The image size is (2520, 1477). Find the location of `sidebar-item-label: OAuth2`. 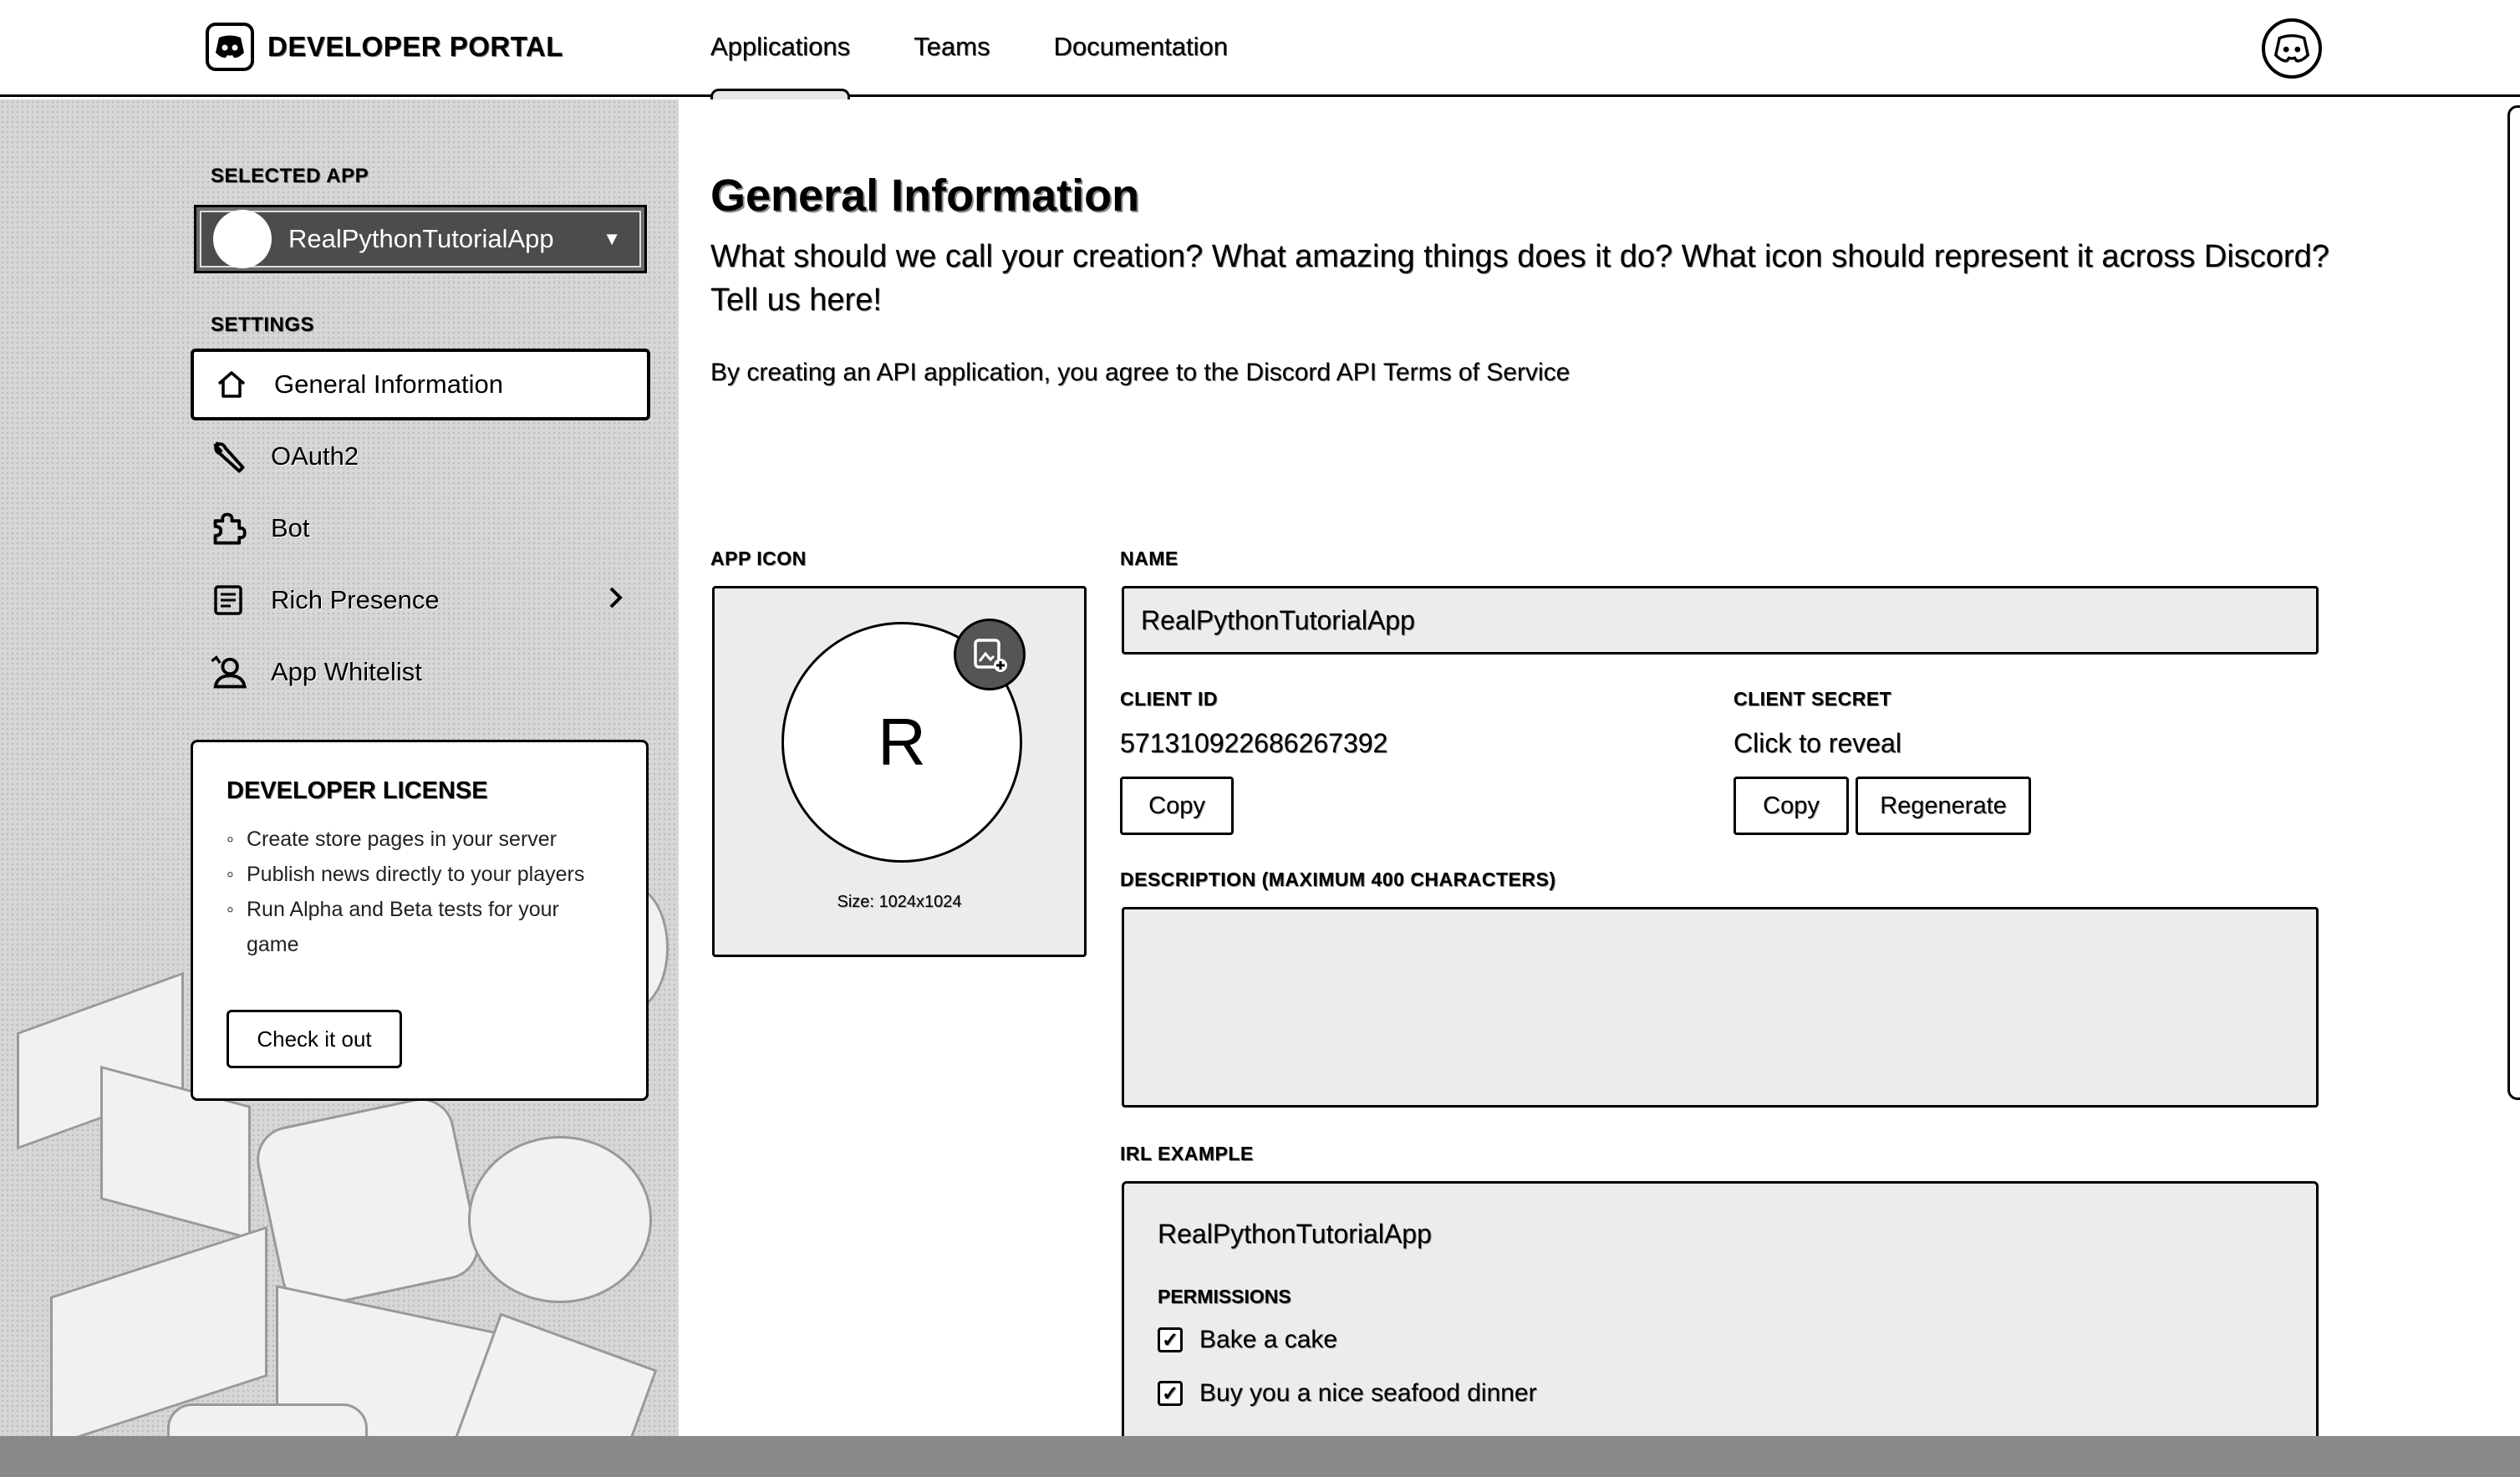

sidebar-item-label: OAuth2 is located at coordinates (315, 456).